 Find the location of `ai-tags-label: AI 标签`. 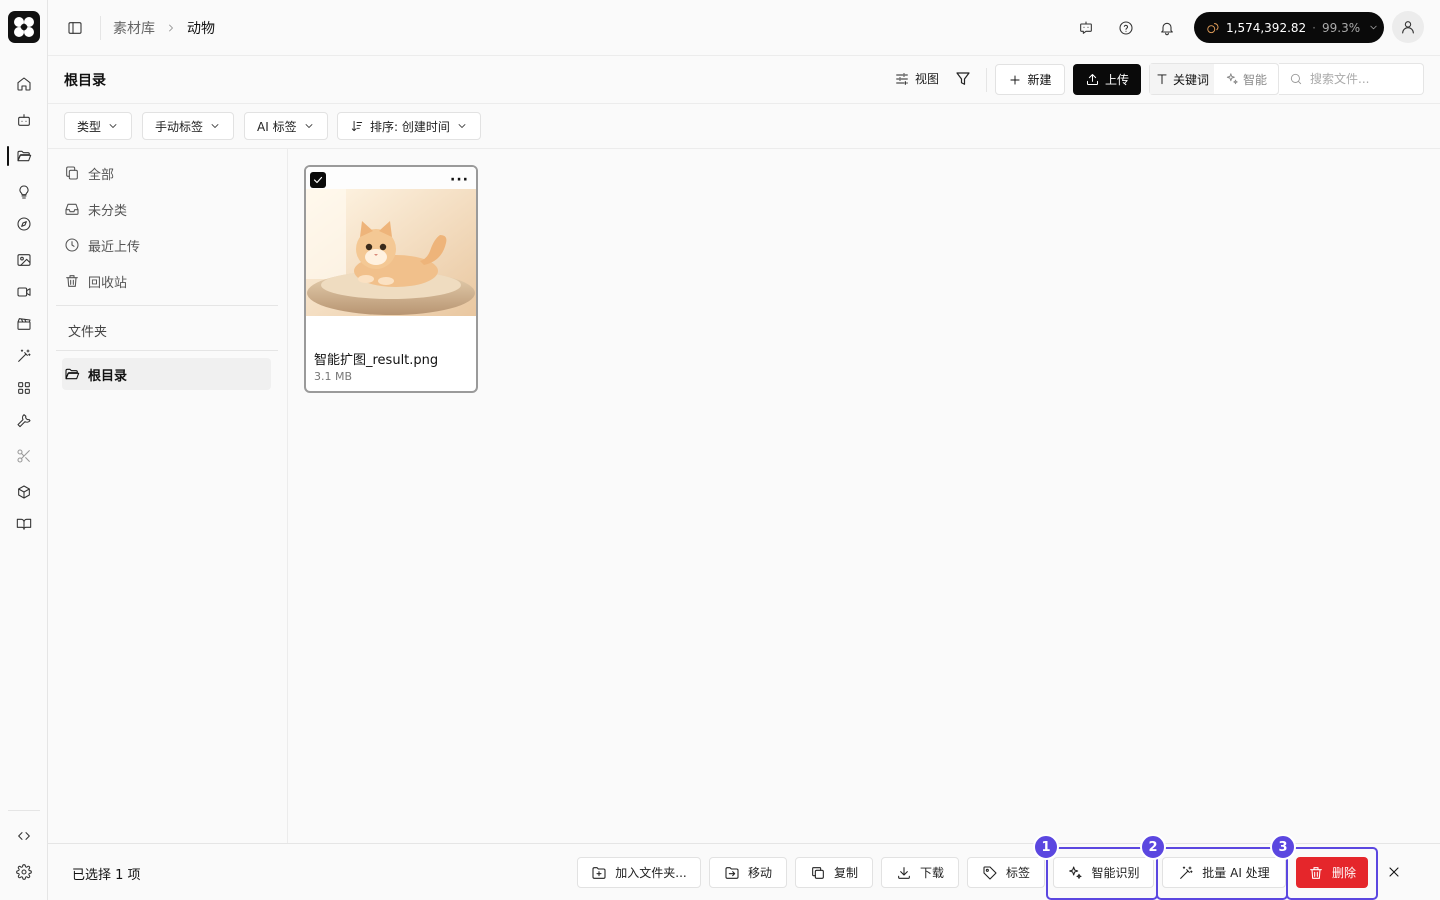

ai-tags-label: AI 标签 is located at coordinates (277, 126).